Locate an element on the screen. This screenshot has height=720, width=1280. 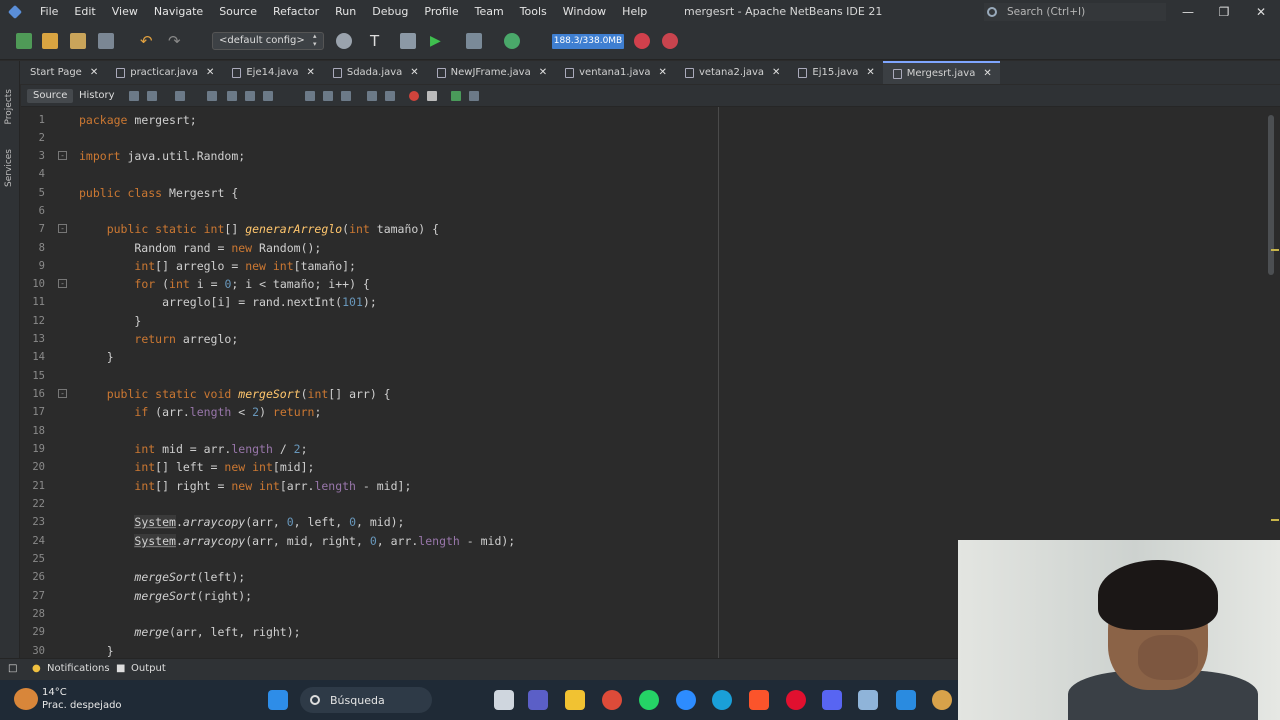
vscode-icon is located at coordinates (906, 700).